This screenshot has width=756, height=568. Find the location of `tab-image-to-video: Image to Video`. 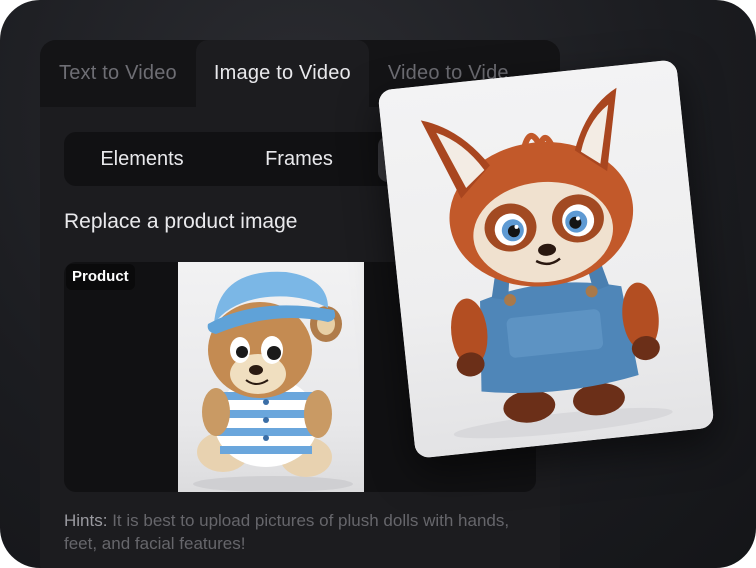

tab-image-to-video: Image to Video is located at coordinates (282, 73).